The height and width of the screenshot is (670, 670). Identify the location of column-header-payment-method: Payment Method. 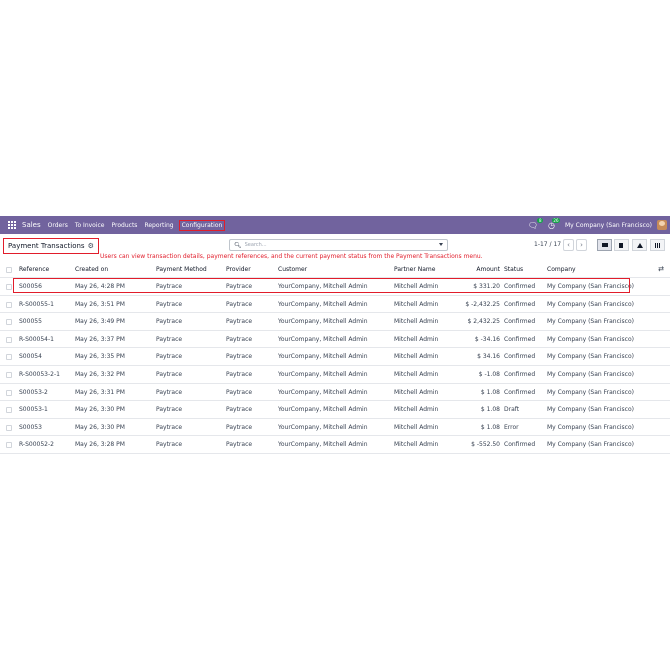
(181, 269).